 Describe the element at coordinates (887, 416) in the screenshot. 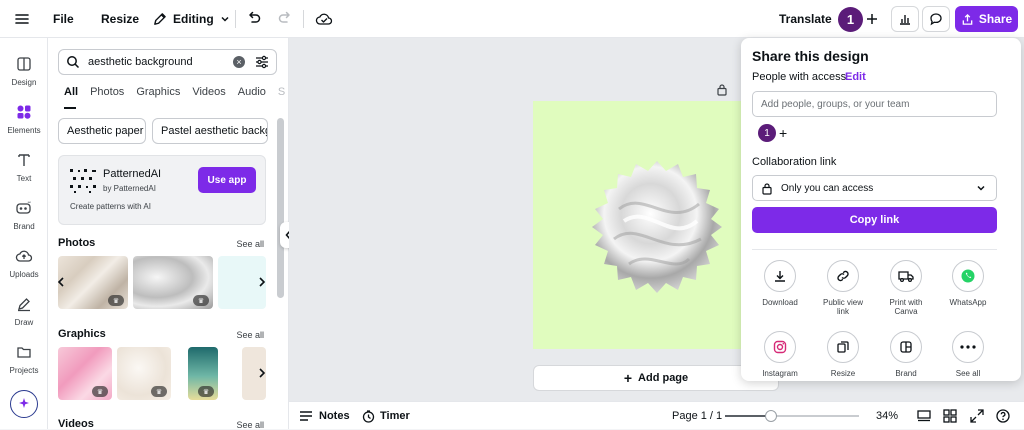

I see `zoom-level: 34%` at that location.